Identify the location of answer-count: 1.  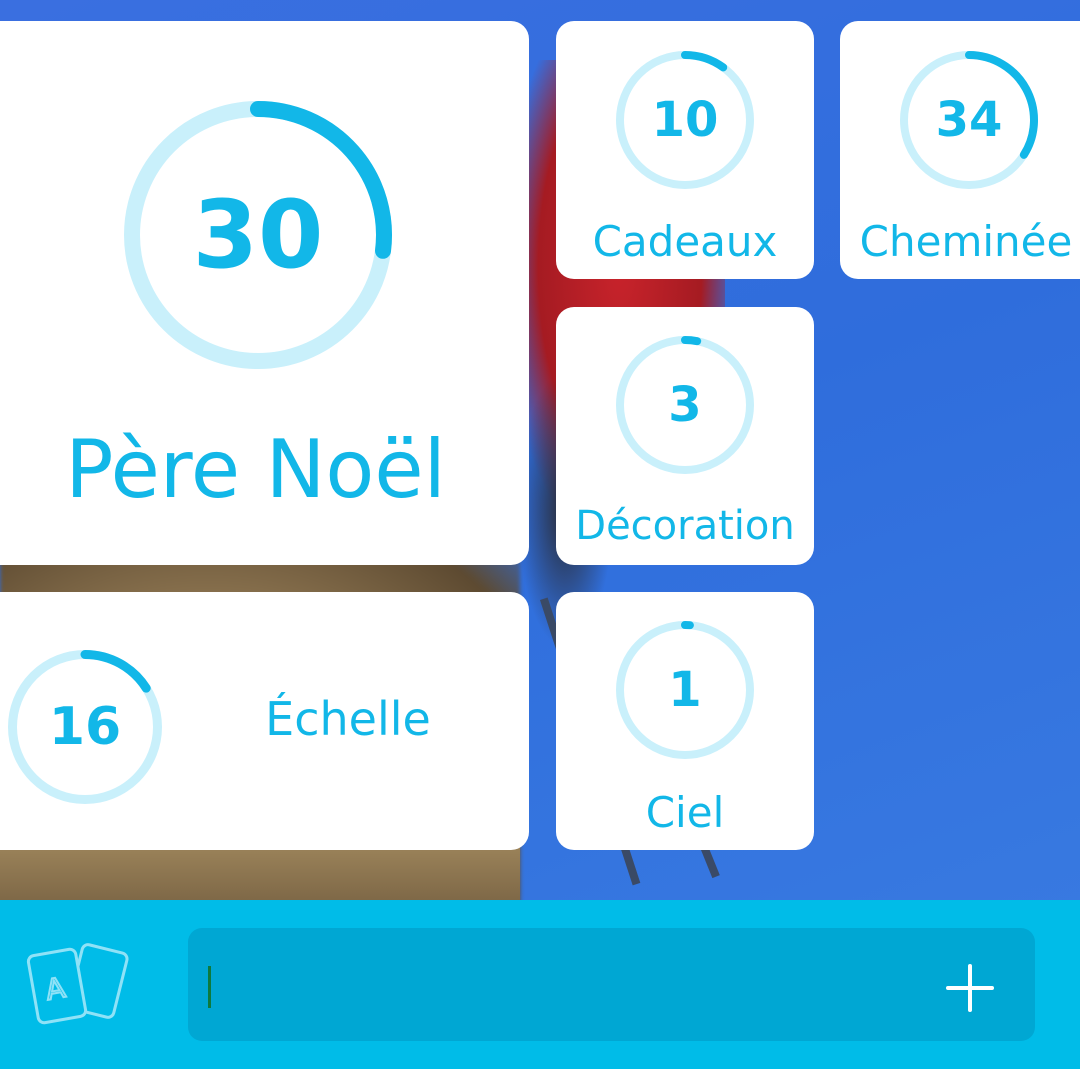
(685, 690).